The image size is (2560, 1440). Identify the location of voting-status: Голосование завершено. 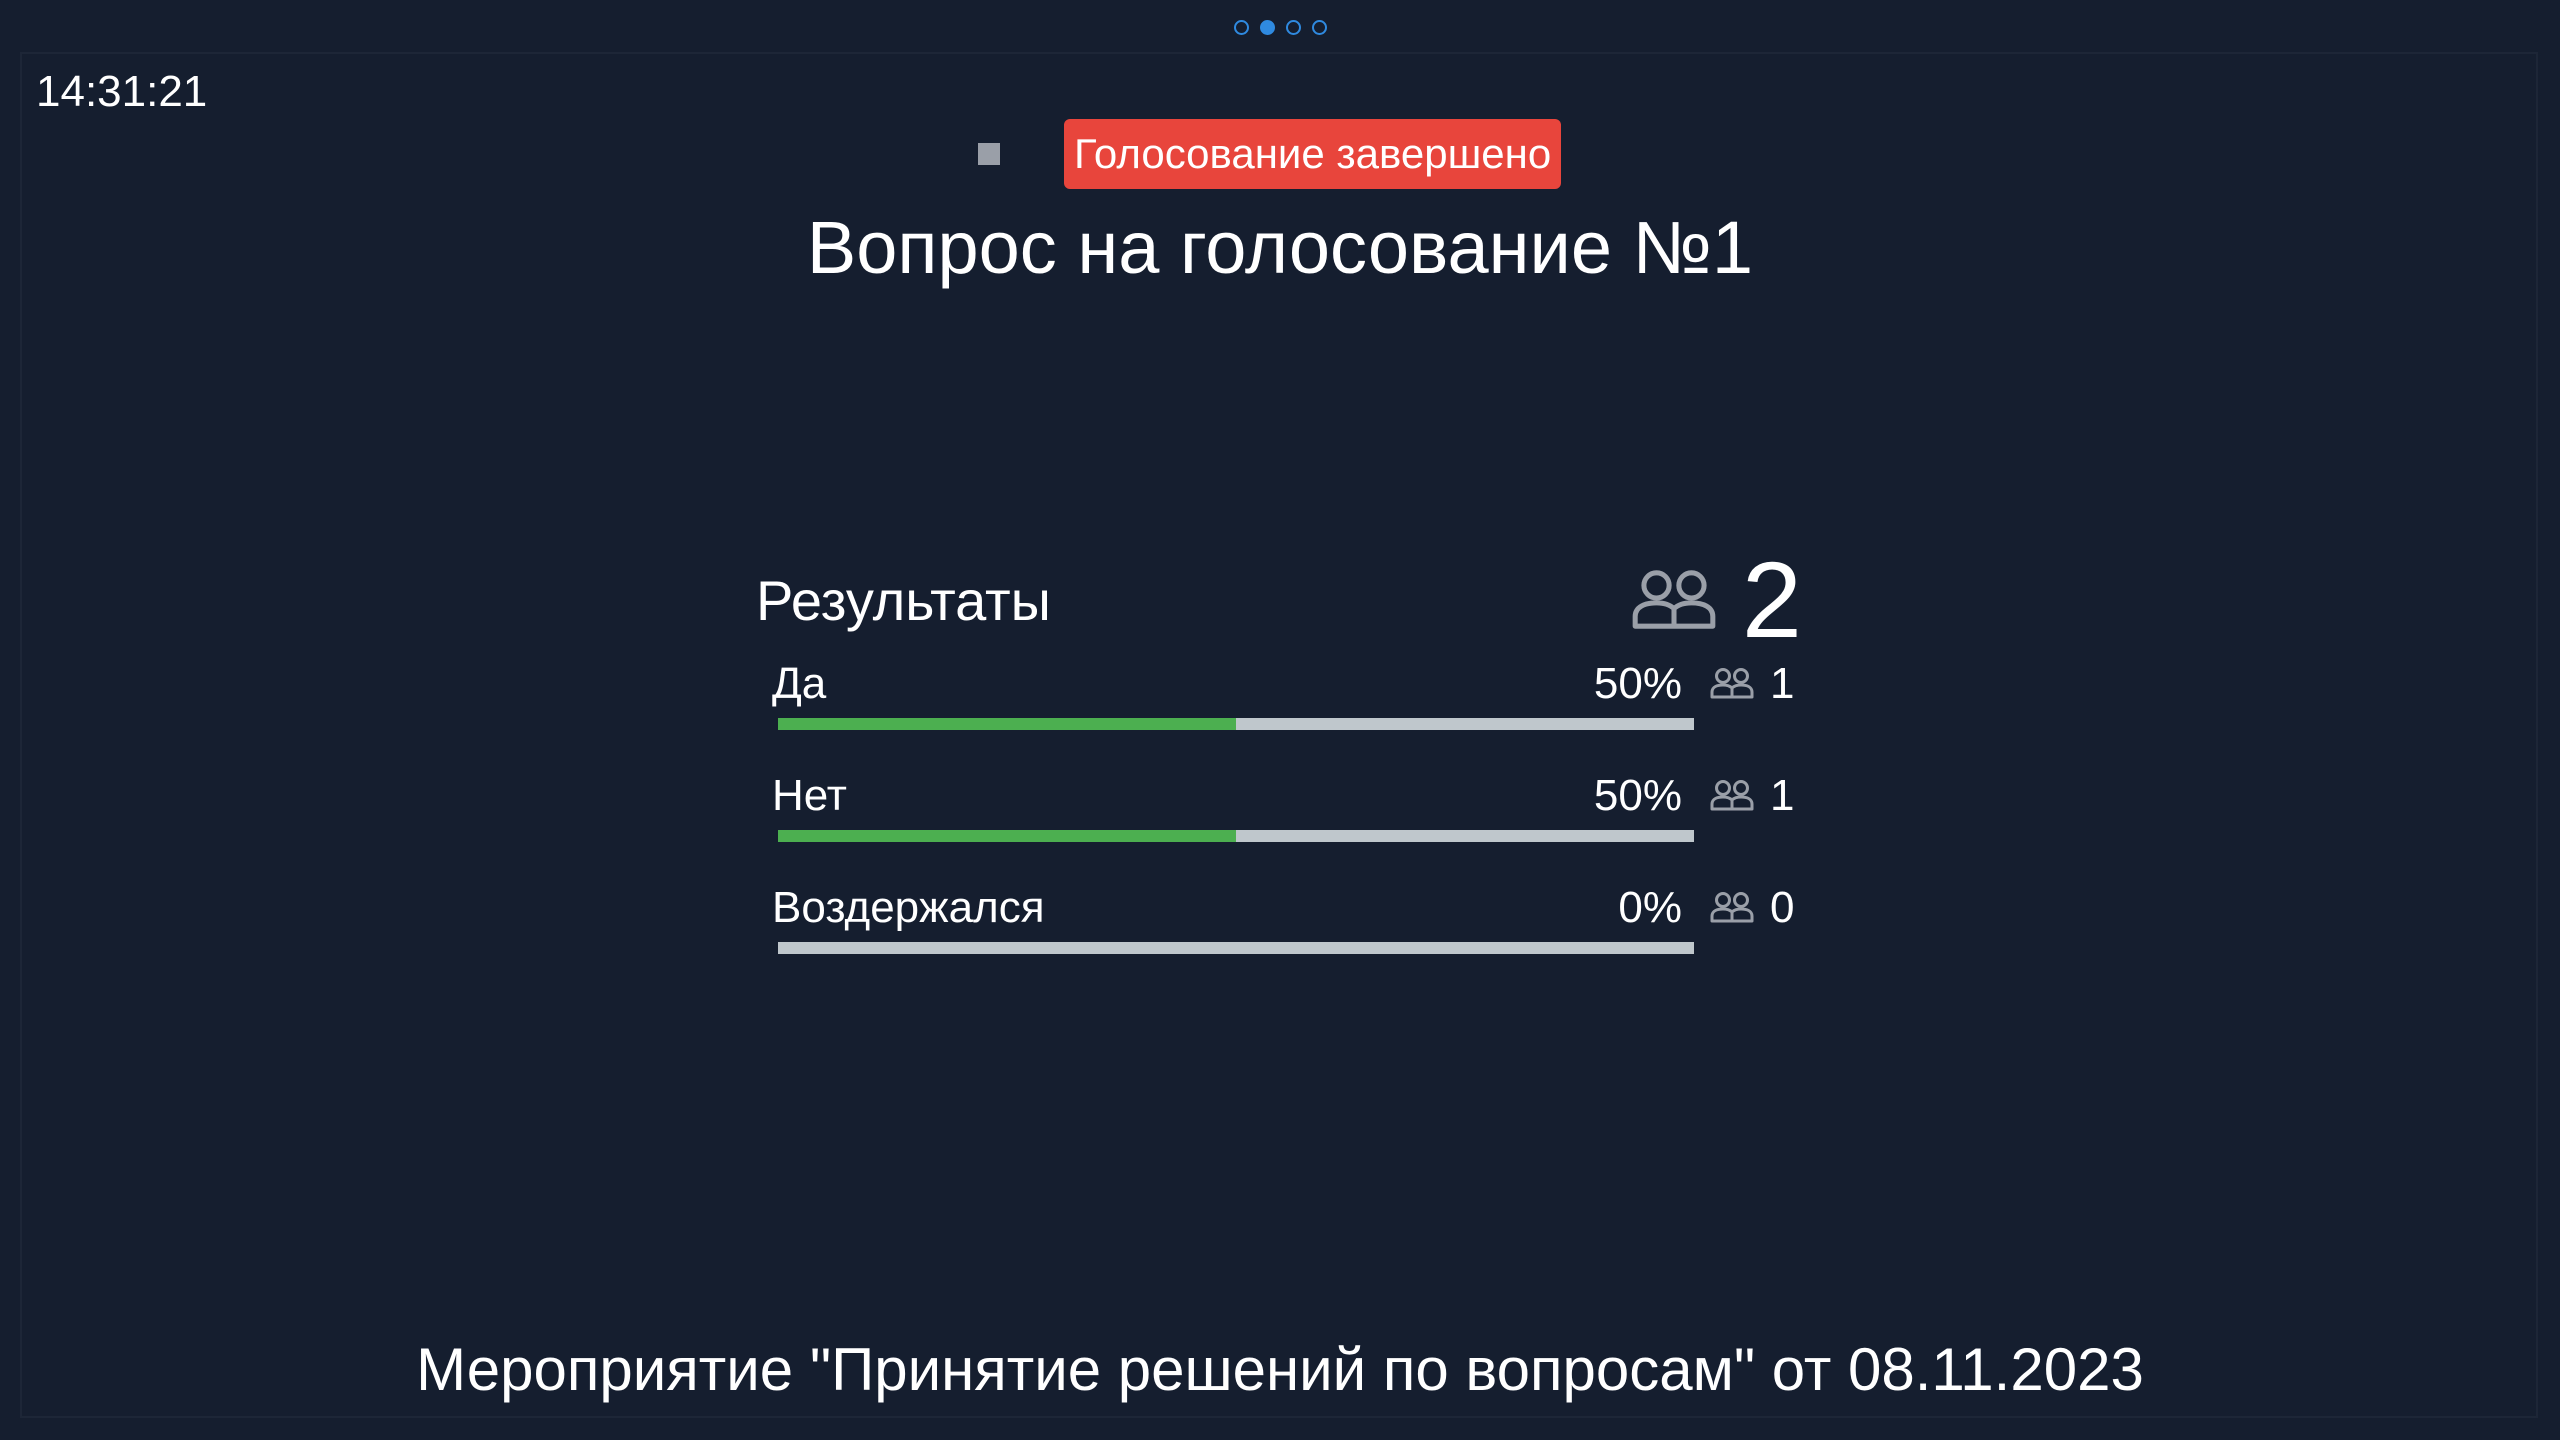
(1280, 154).